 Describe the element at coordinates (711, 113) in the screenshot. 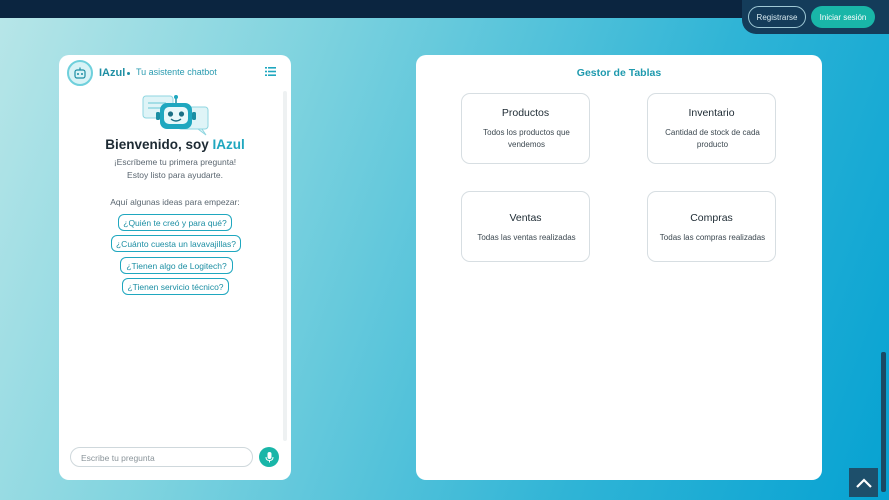

I see `card-title: Inventario` at that location.